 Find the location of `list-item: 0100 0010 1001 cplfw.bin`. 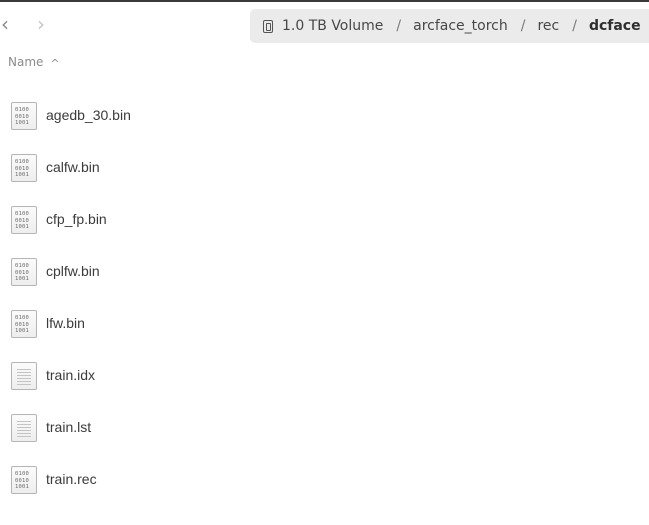

list-item: 0100 0010 1001 cplfw.bin is located at coordinates (324, 272).